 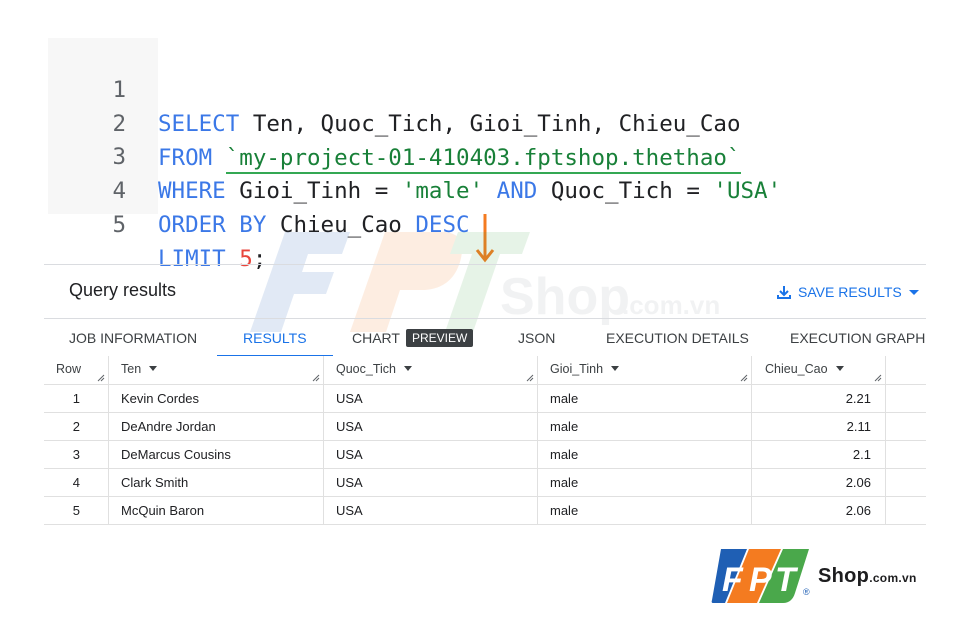 I want to click on download-icon, so click(x=784, y=292).